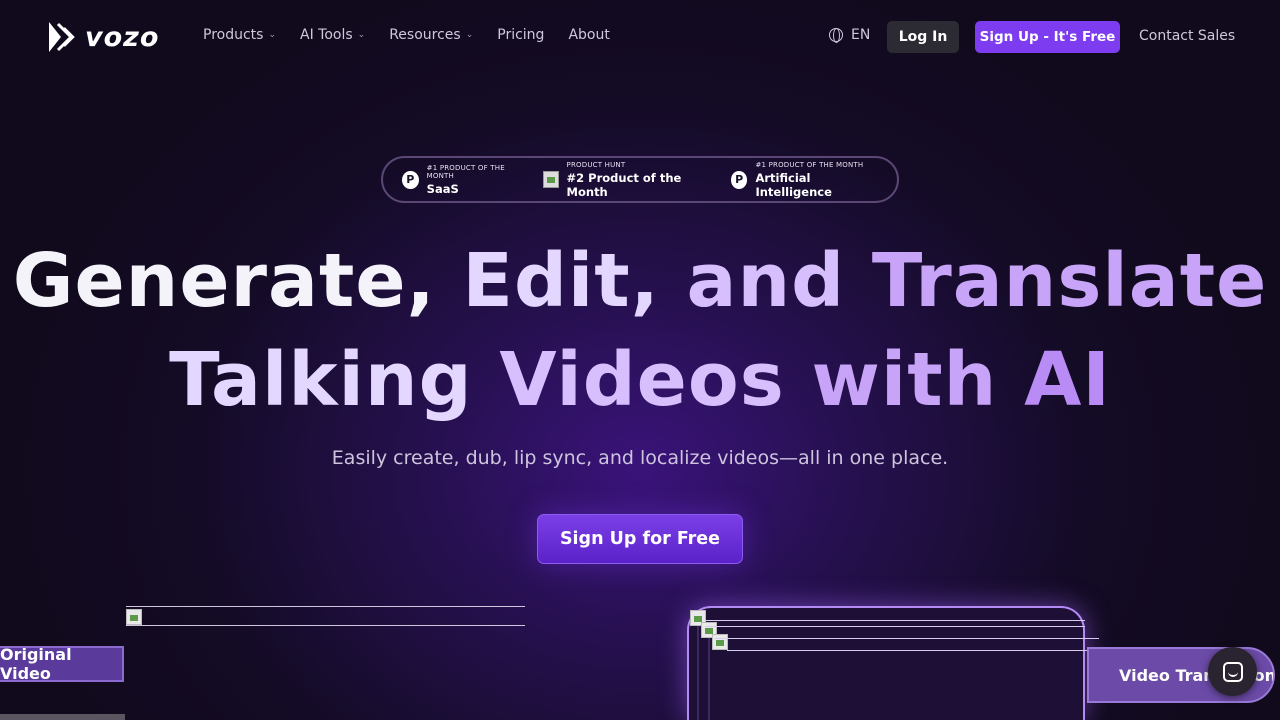 Image resolution: width=1280 pixels, height=720 pixels. Describe the element at coordinates (325, 616) in the screenshot. I see `original-video-frame` at that location.